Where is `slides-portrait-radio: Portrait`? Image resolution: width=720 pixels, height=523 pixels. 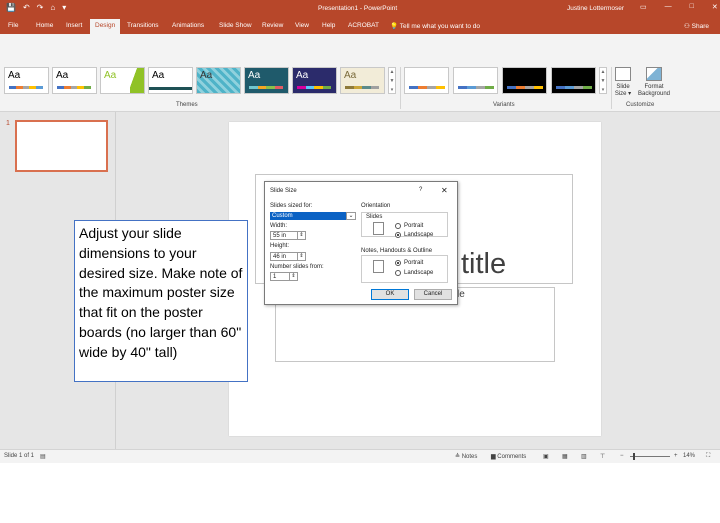
slides-portrait-radio: Portrait is located at coordinates (409, 226).